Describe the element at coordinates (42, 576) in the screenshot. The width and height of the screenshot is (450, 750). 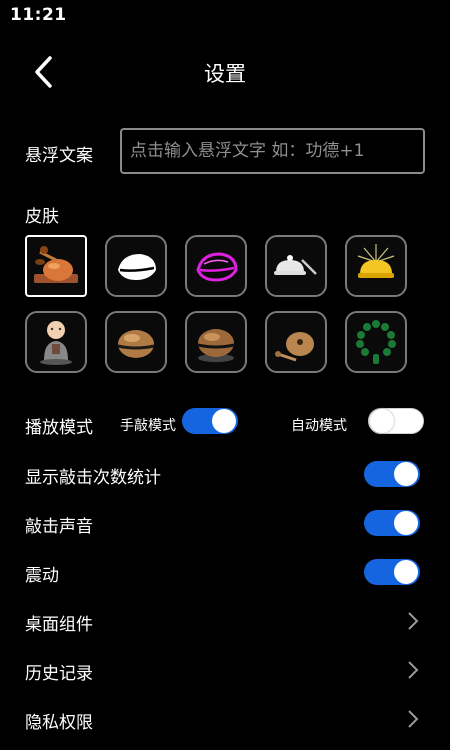
I see `setting-label: 震动` at that location.